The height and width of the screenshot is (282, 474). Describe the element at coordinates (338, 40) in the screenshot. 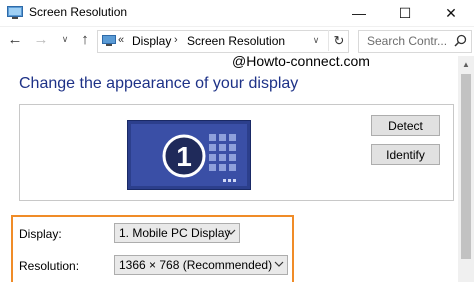

I see `refresh-icon: ↻` at that location.